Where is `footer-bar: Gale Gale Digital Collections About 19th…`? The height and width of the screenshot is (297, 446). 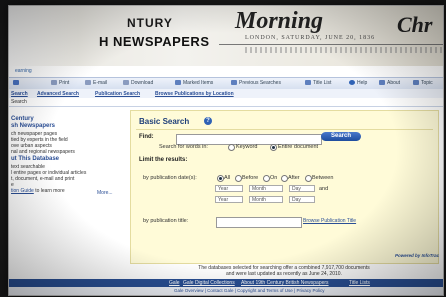
footer-bar: Gale Gale Digital Collections About 19th… is located at coordinates (226, 283).